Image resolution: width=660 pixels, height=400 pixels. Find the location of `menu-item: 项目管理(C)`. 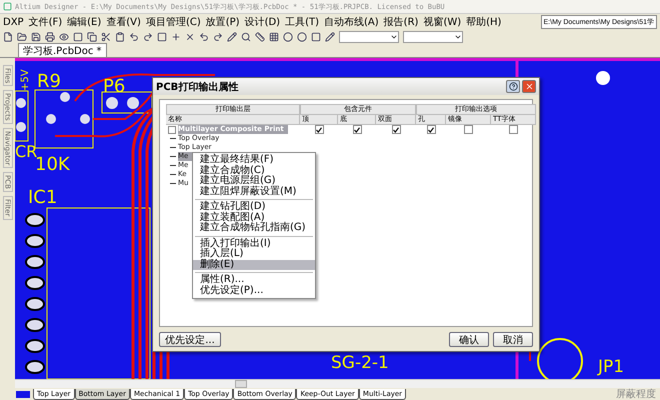

menu-item: 项目管理(C) is located at coordinates (173, 22).